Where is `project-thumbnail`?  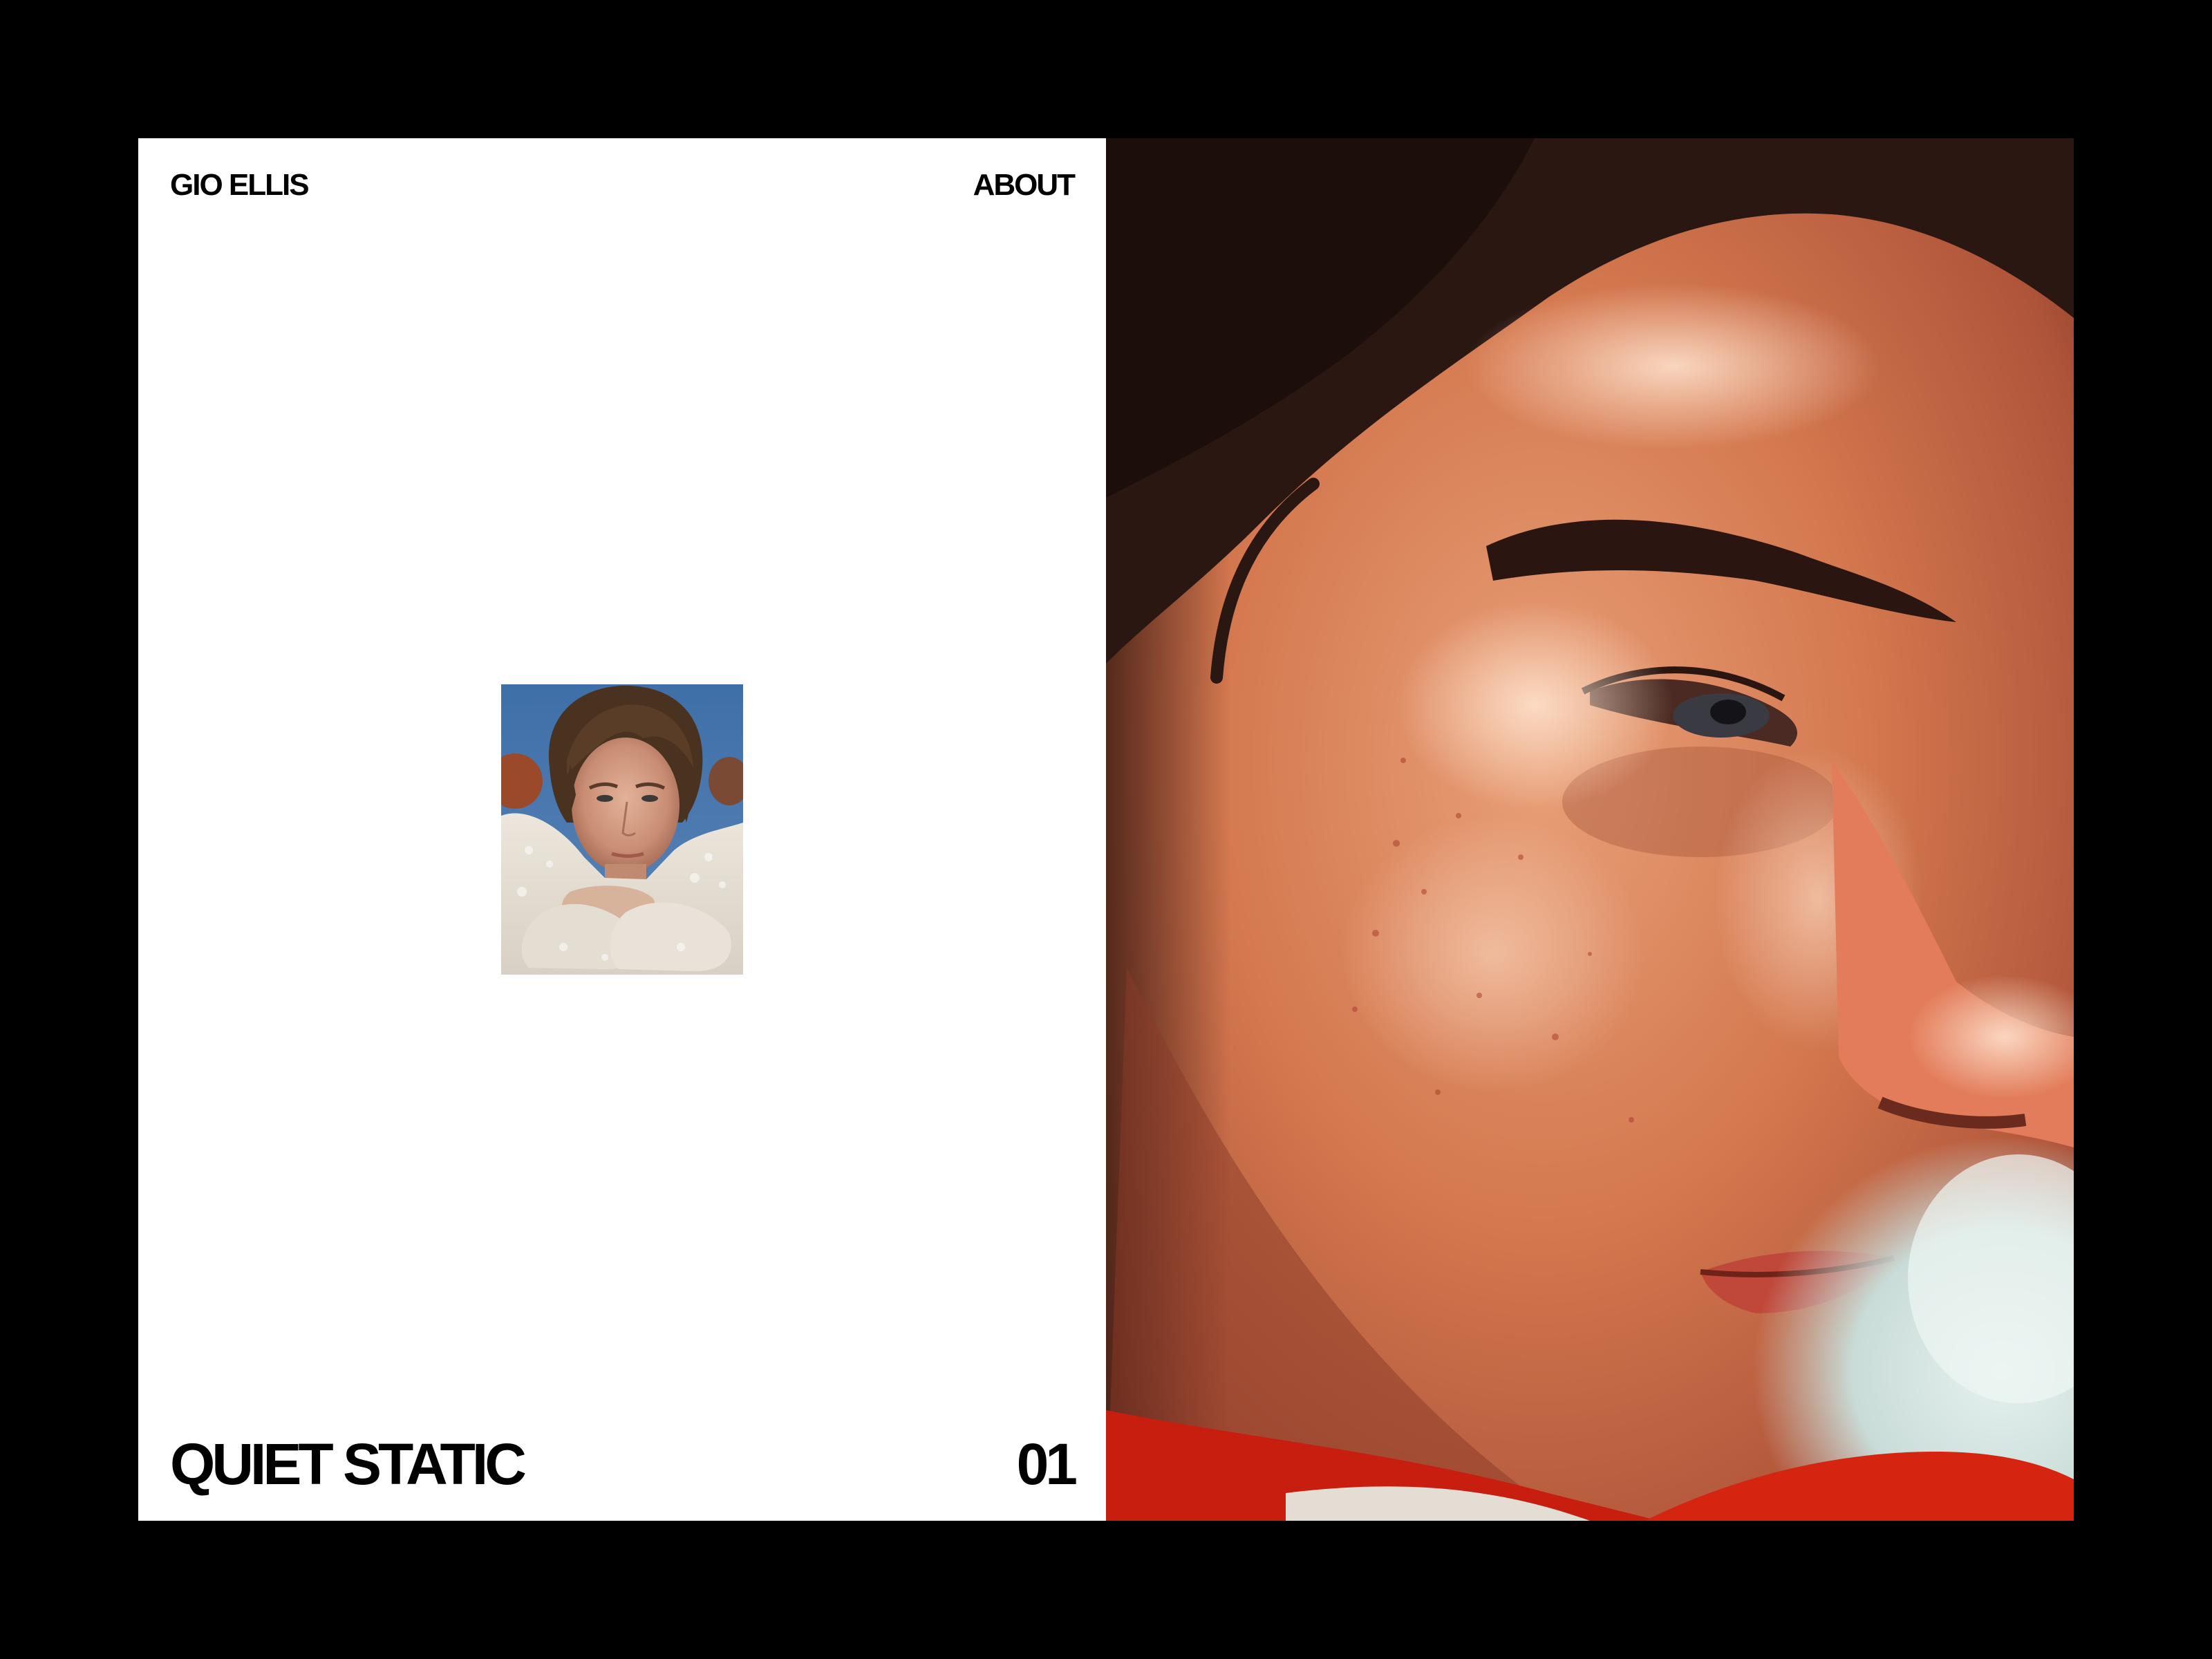 project-thumbnail is located at coordinates (622, 829).